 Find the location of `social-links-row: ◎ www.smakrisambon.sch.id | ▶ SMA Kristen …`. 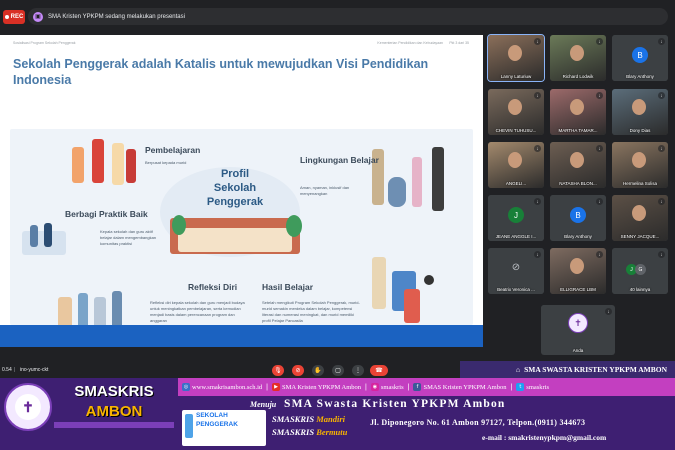

social-links-row: ◎ www.smakrisambon.sch.id | ▶ SMA Kristen … is located at coordinates (426, 387).